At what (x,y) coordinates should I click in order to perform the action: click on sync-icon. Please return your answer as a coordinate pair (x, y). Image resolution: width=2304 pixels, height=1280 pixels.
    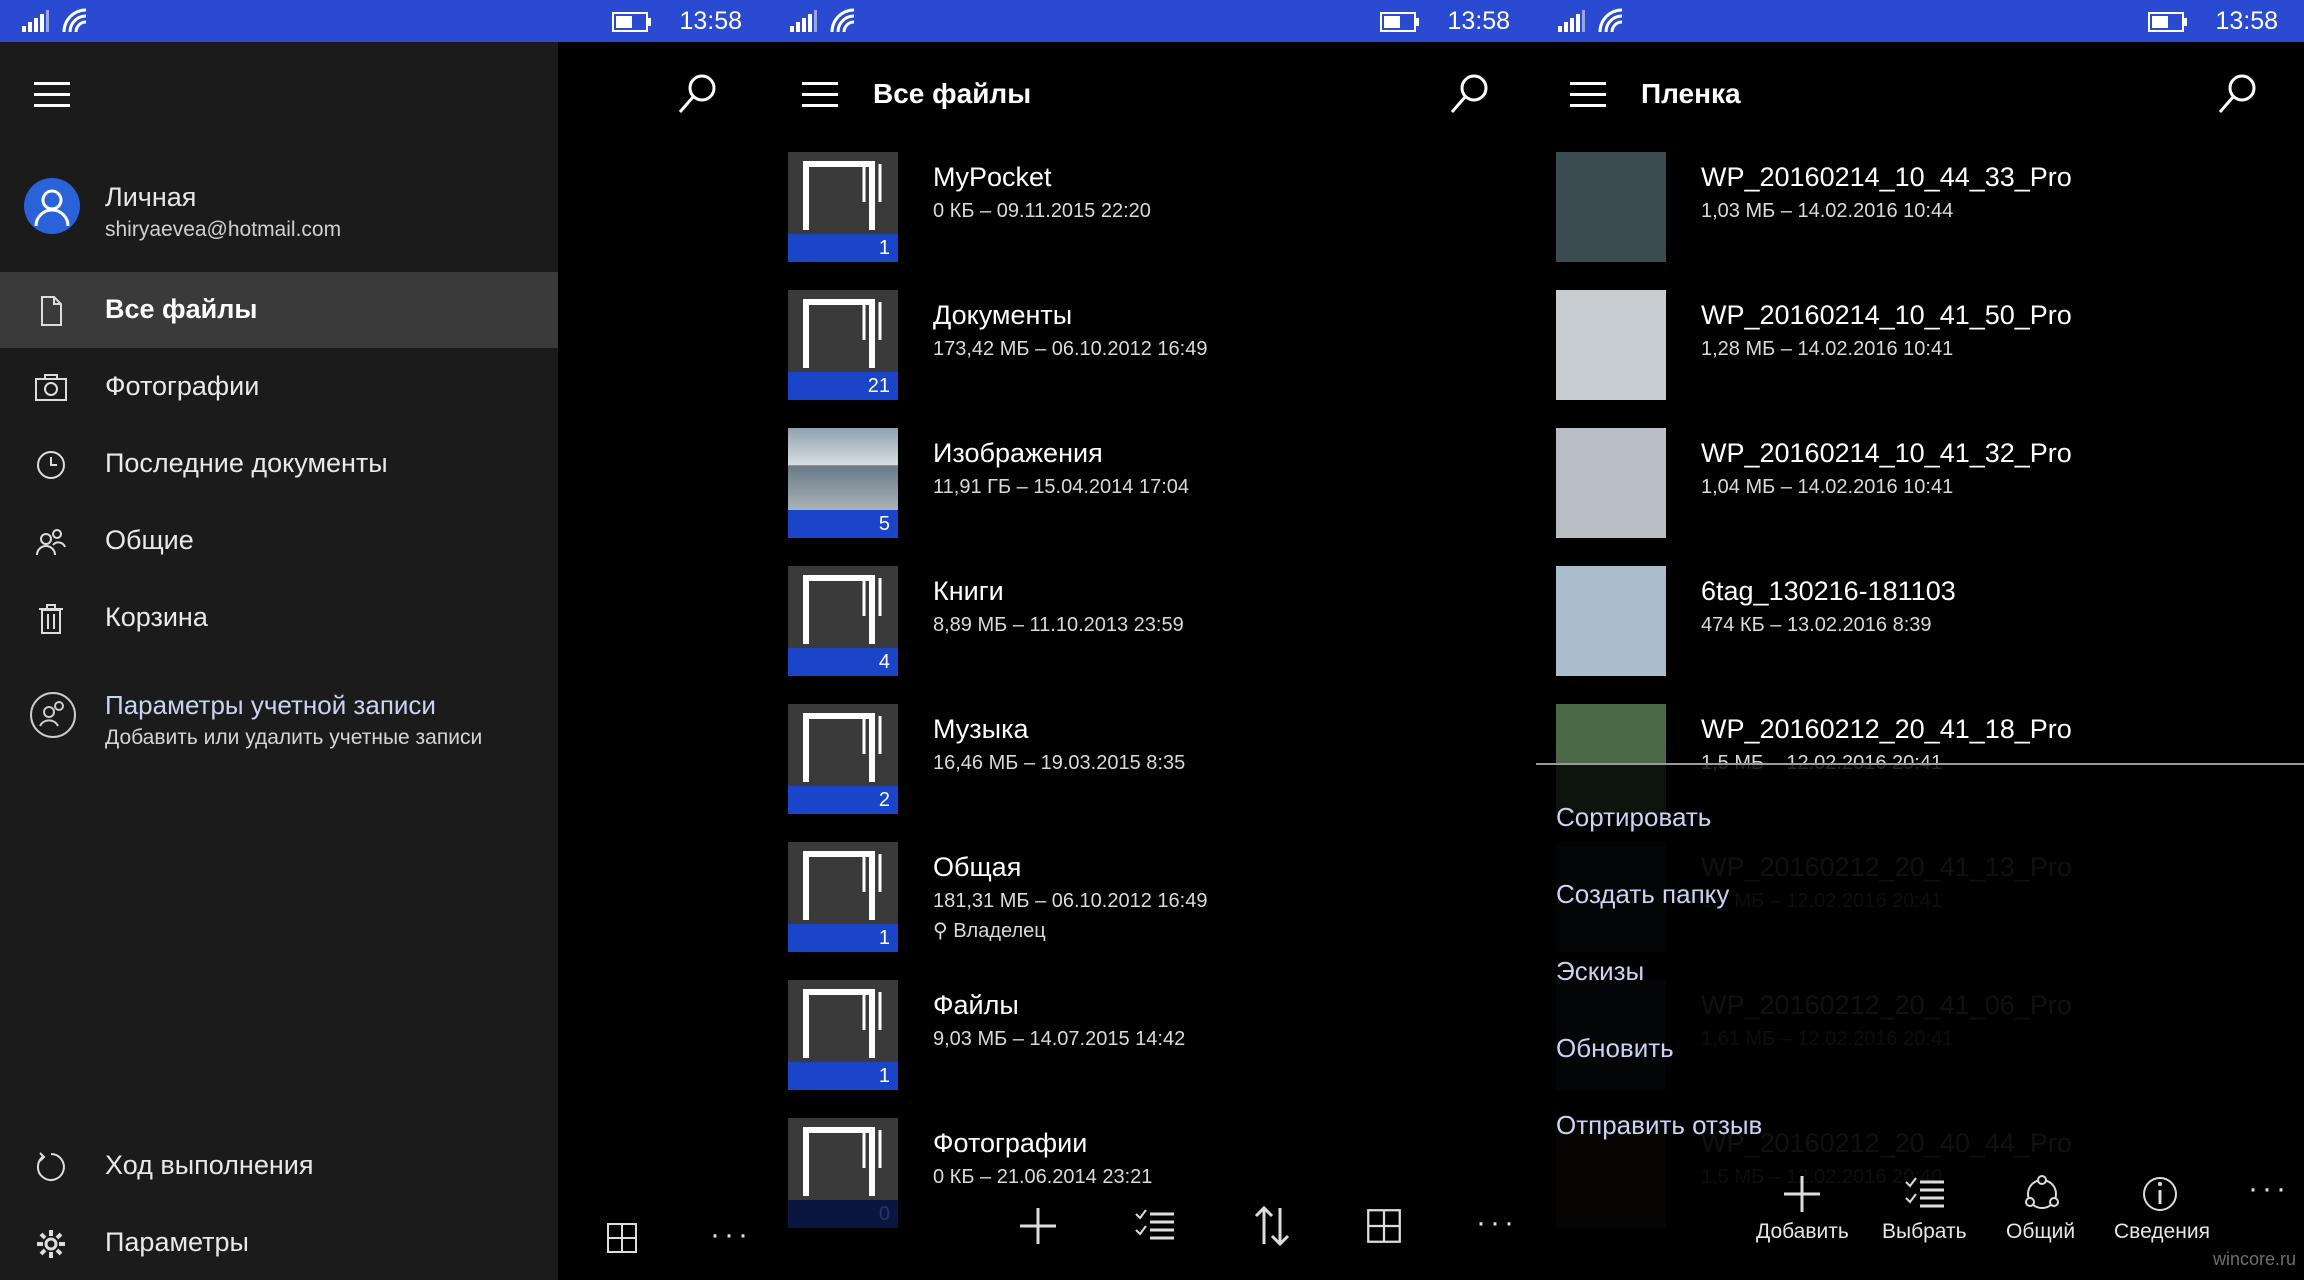
    Looking at the image, I should click on (50, 1166).